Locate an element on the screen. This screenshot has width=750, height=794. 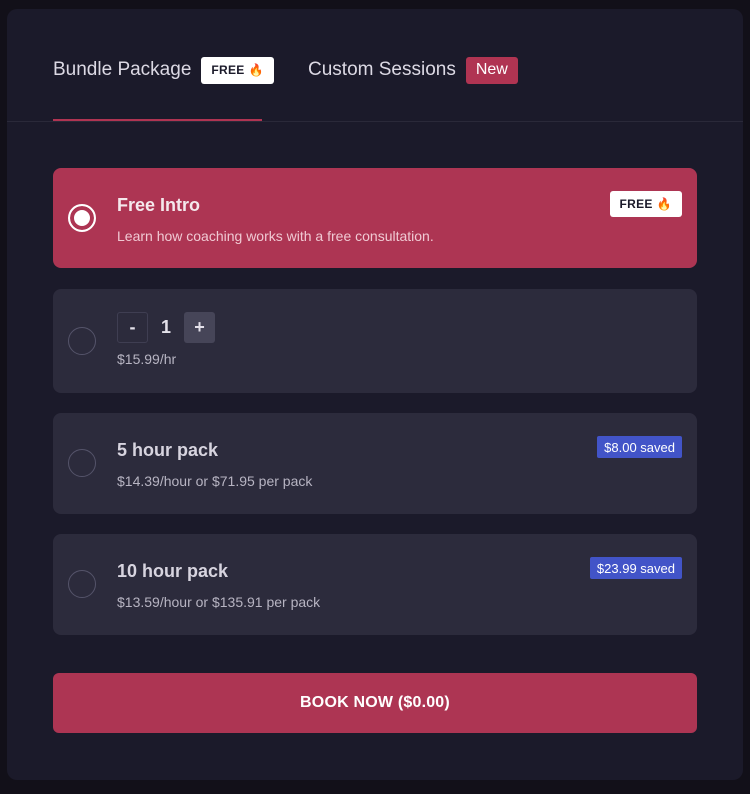
active-tab-indicator is located at coordinates (157, 120).